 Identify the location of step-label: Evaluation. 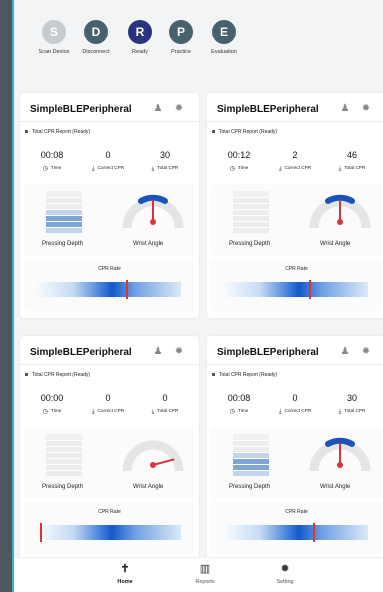
(224, 52).